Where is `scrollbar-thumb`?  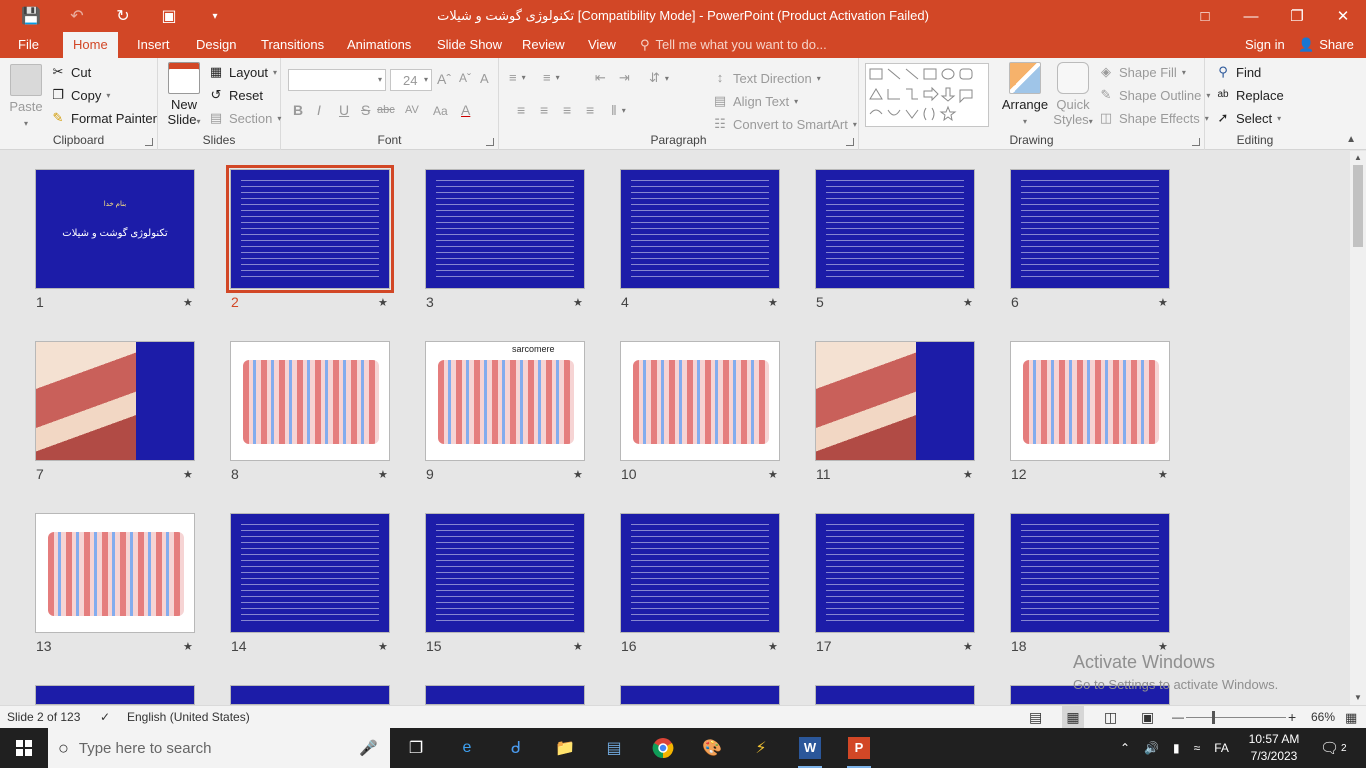
scrollbar-thumb is located at coordinates (1358, 206).